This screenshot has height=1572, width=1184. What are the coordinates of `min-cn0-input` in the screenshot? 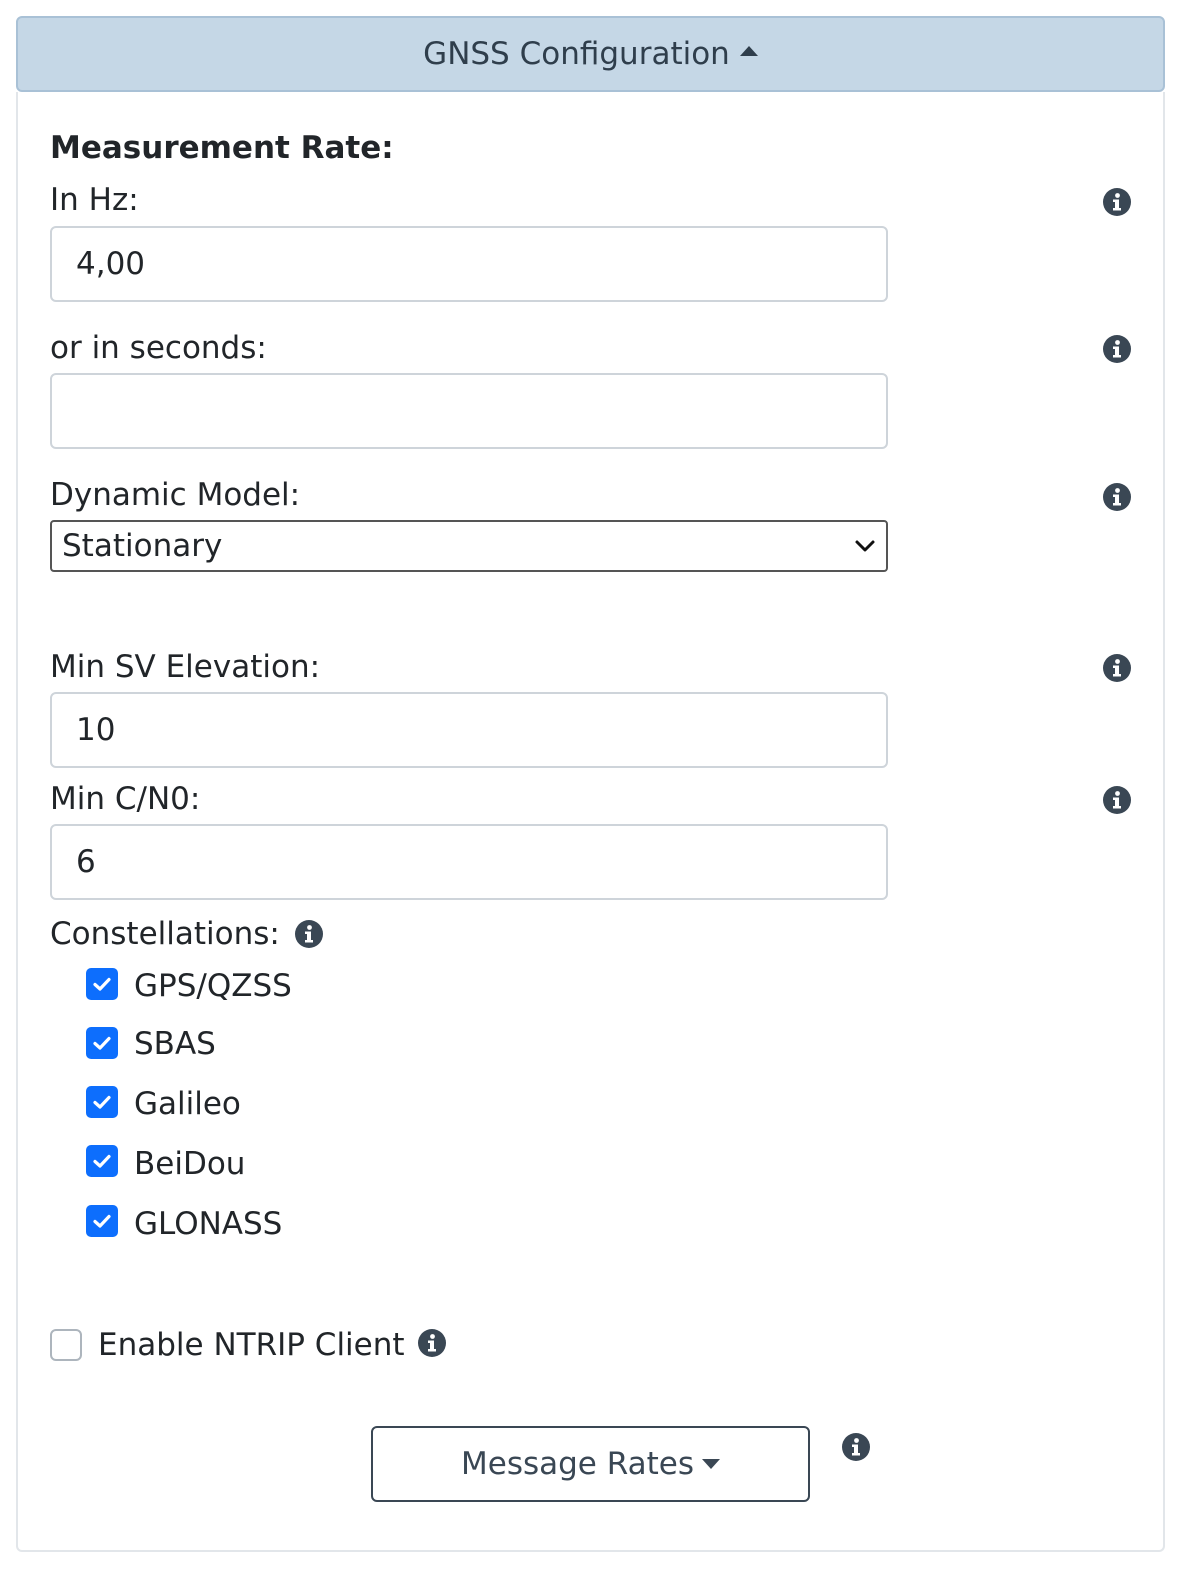 It's located at (469, 862).